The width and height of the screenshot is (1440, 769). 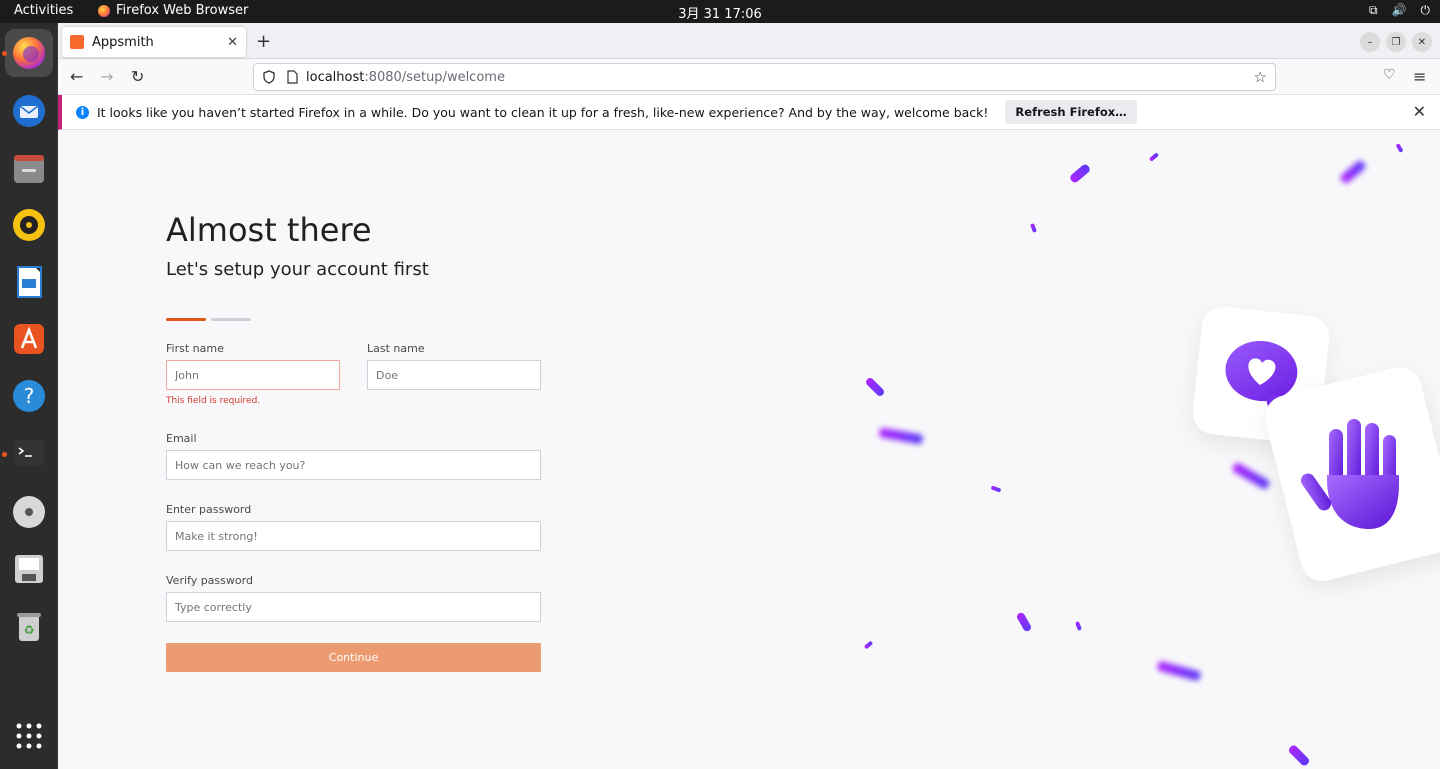 I want to click on url-bar: localhost:8080/setup/welcome ☆, so click(x=764, y=77).